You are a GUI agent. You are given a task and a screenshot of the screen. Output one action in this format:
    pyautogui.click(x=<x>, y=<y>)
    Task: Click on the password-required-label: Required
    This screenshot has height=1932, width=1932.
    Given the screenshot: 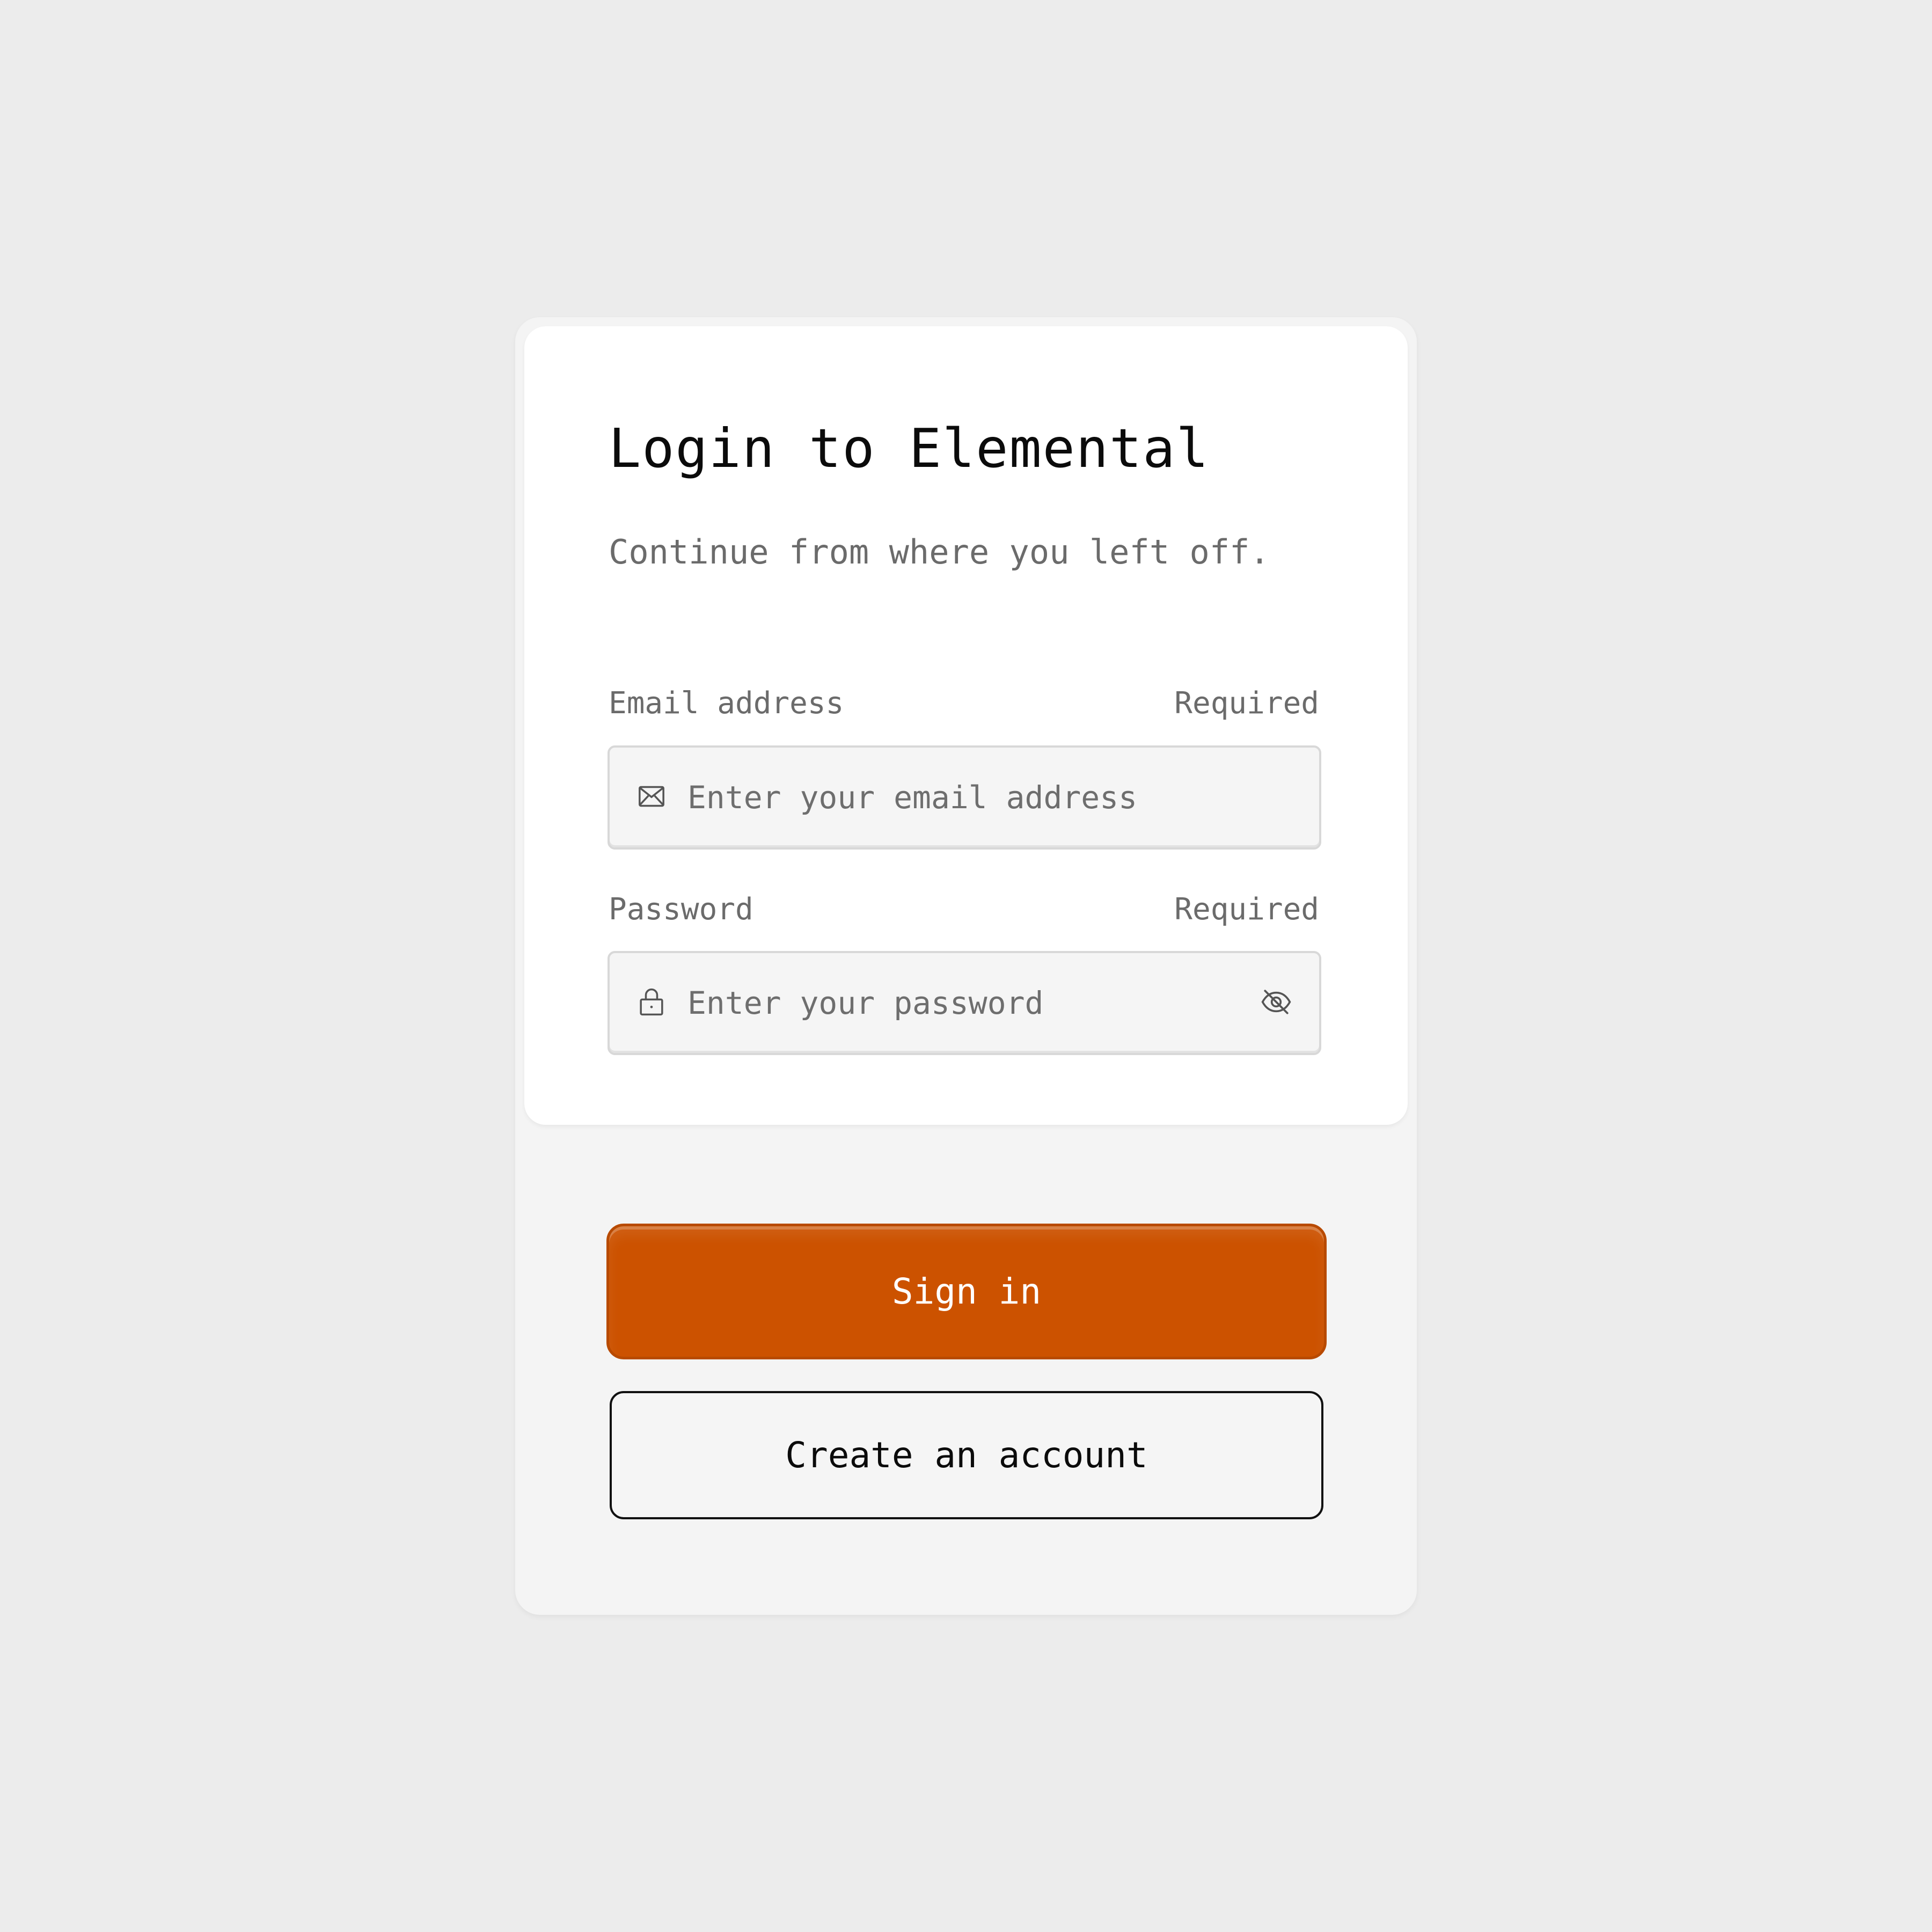 What is the action you would take?
    pyautogui.click(x=1246, y=909)
    